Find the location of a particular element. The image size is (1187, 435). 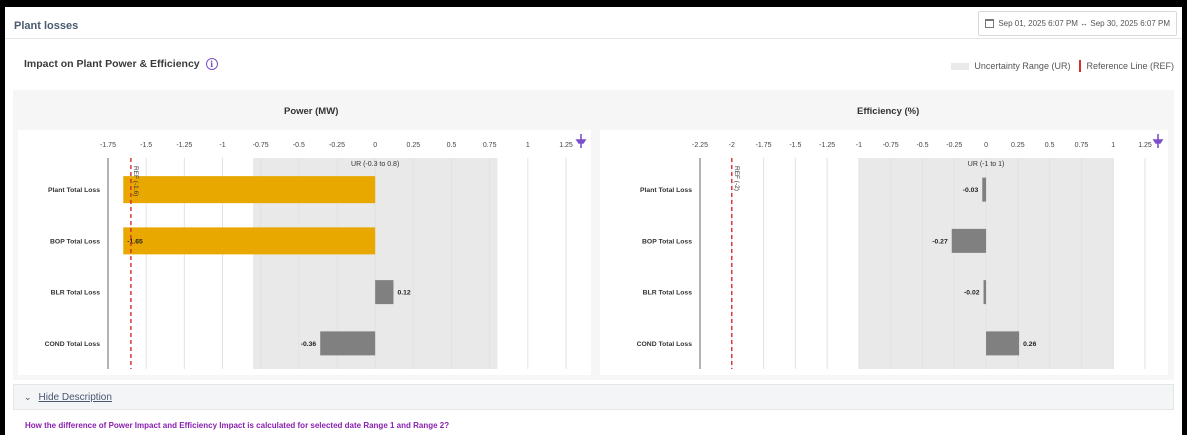

card-title: Plant losses is located at coordinates (46, 26).